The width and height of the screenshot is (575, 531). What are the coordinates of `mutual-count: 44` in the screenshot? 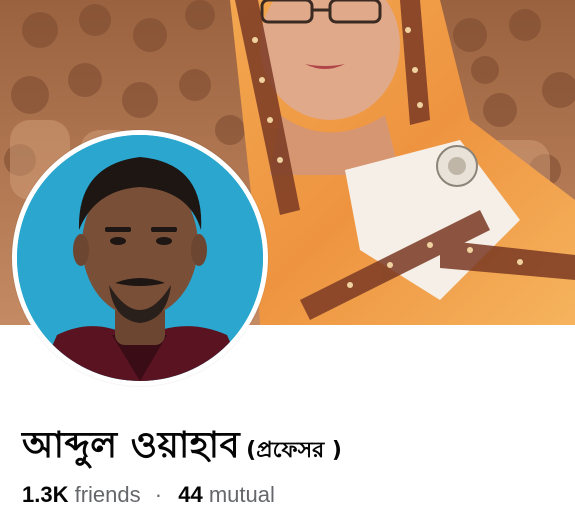 It's located at (190, 494).